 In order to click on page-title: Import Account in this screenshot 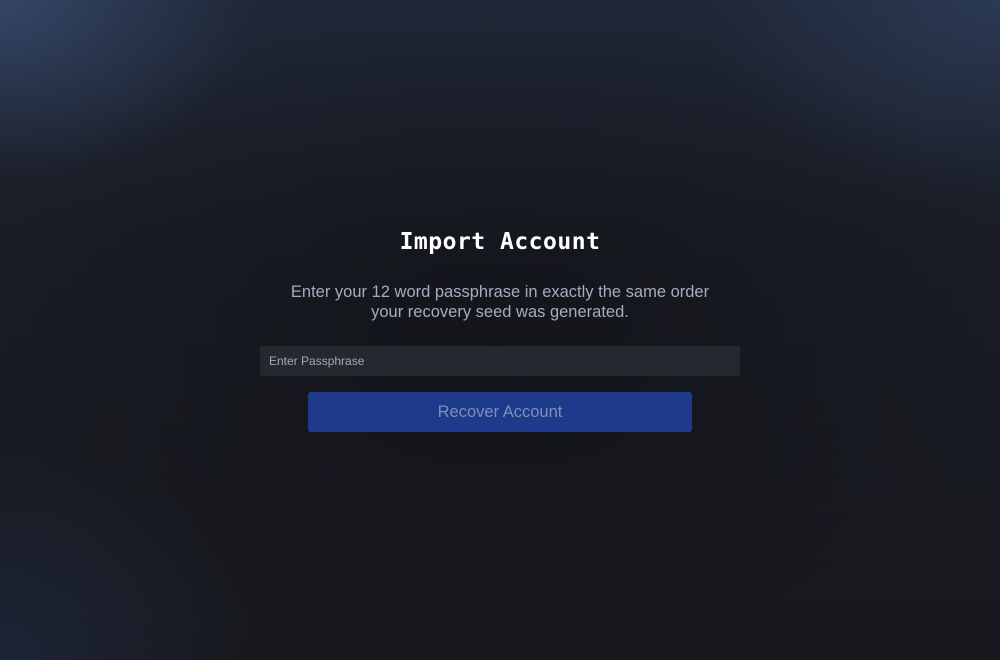, I will do `click(500, 242)`.